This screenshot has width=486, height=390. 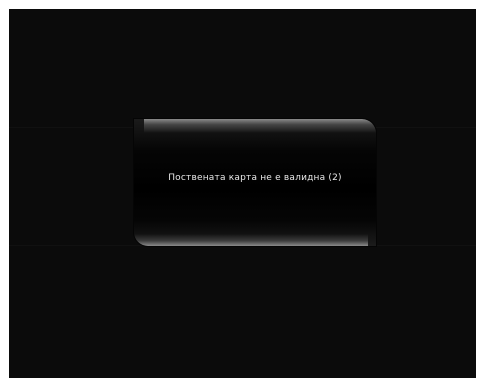 What do you see at coordinates (255, 178) in the screenshot?
I see `error-message: Поствената карта не е валидна (2)` at bounding box center [255, 178].